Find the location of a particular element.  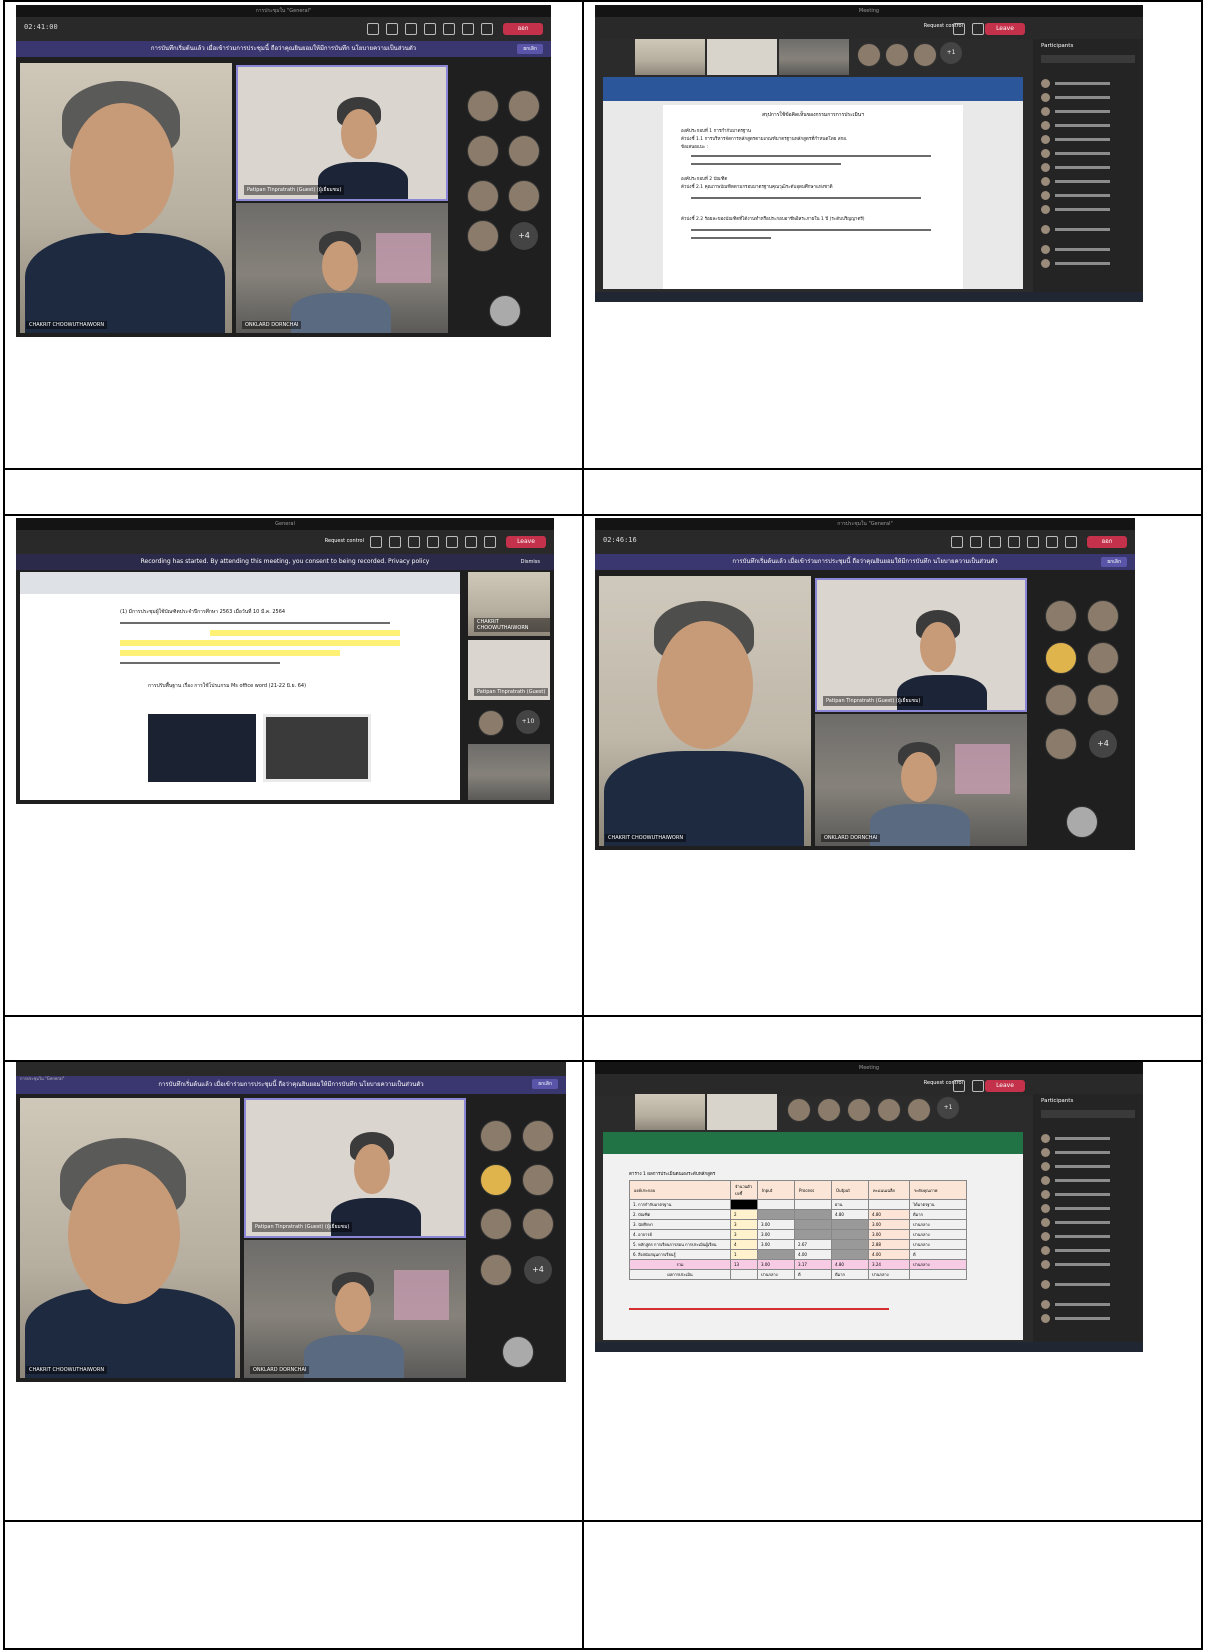

table-cell is located at coordinates (776, 1254).